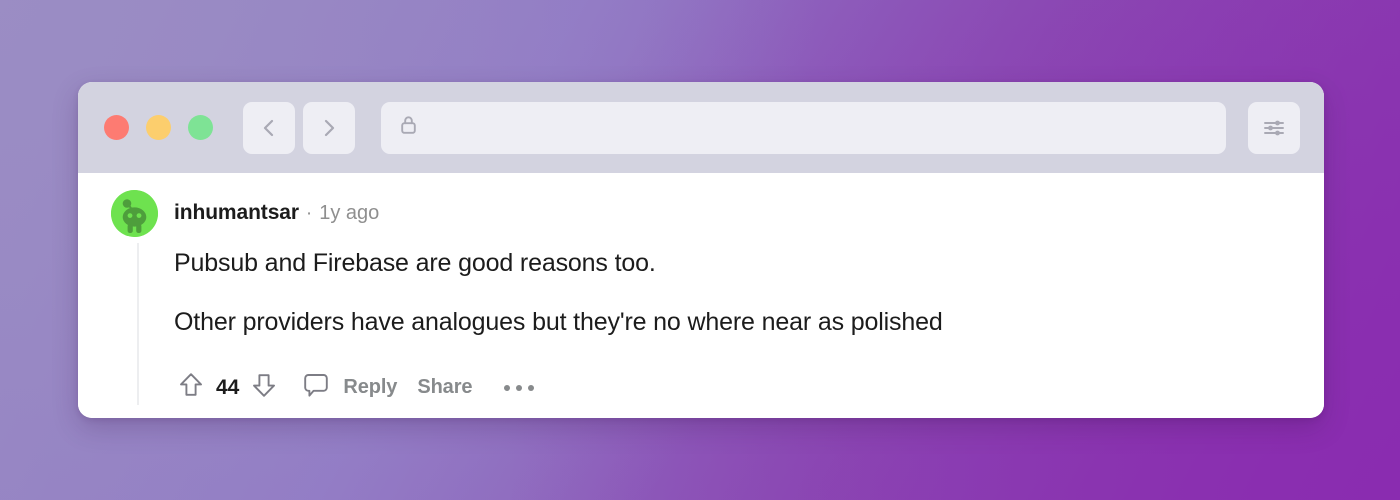 The width and height of the screenshot is (1400, 500). I want to click on reply-button: Reply, so click(349, 387).